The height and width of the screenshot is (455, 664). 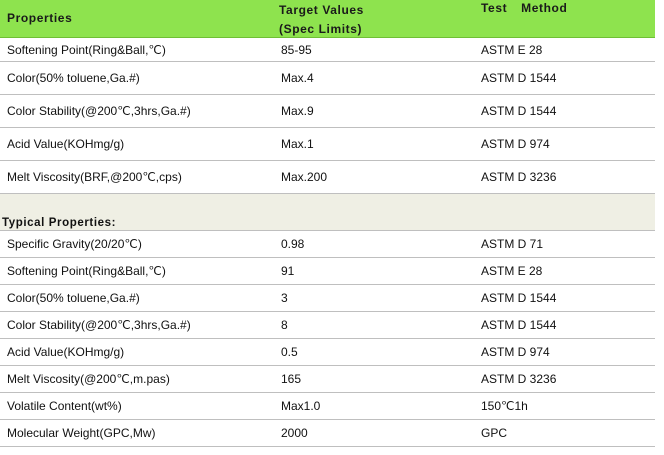 I want to click on property-cell: Molecular Weight(GPC,Mw), so click(x=81, y=433).